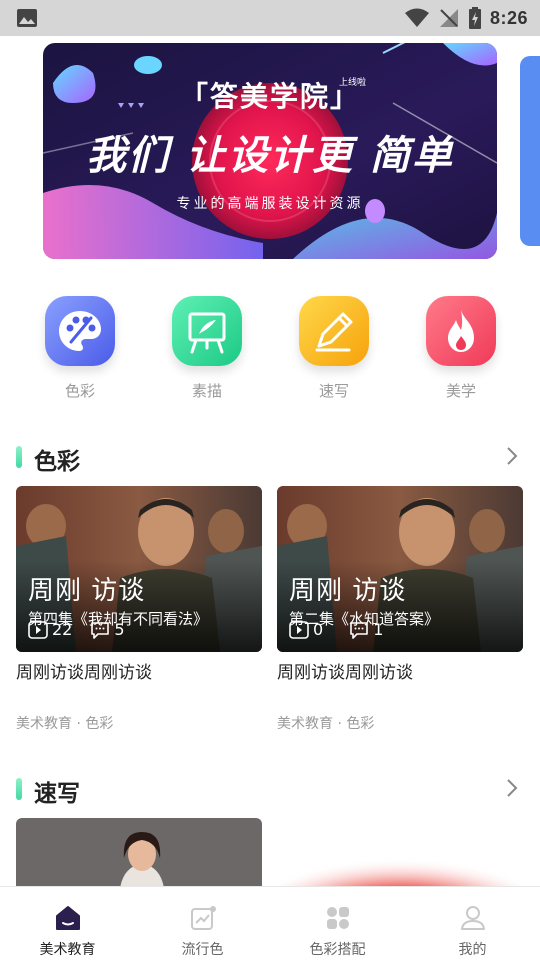 The height and width of the screenshot is (960, 540). What do you see at coordinates (461, 331) in the screenshot?
I see `flame-icon` at bounding box center [461, 331].